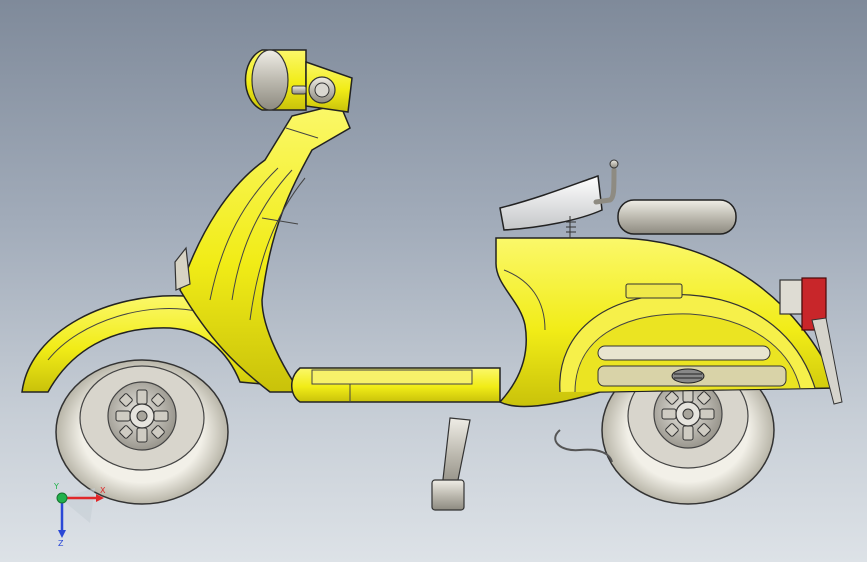 Image resolution: width=867 pixels, height=562 pixels. Describe the element at coordinates (265, 248) in the screenshot. I see `steering-column` at that location.